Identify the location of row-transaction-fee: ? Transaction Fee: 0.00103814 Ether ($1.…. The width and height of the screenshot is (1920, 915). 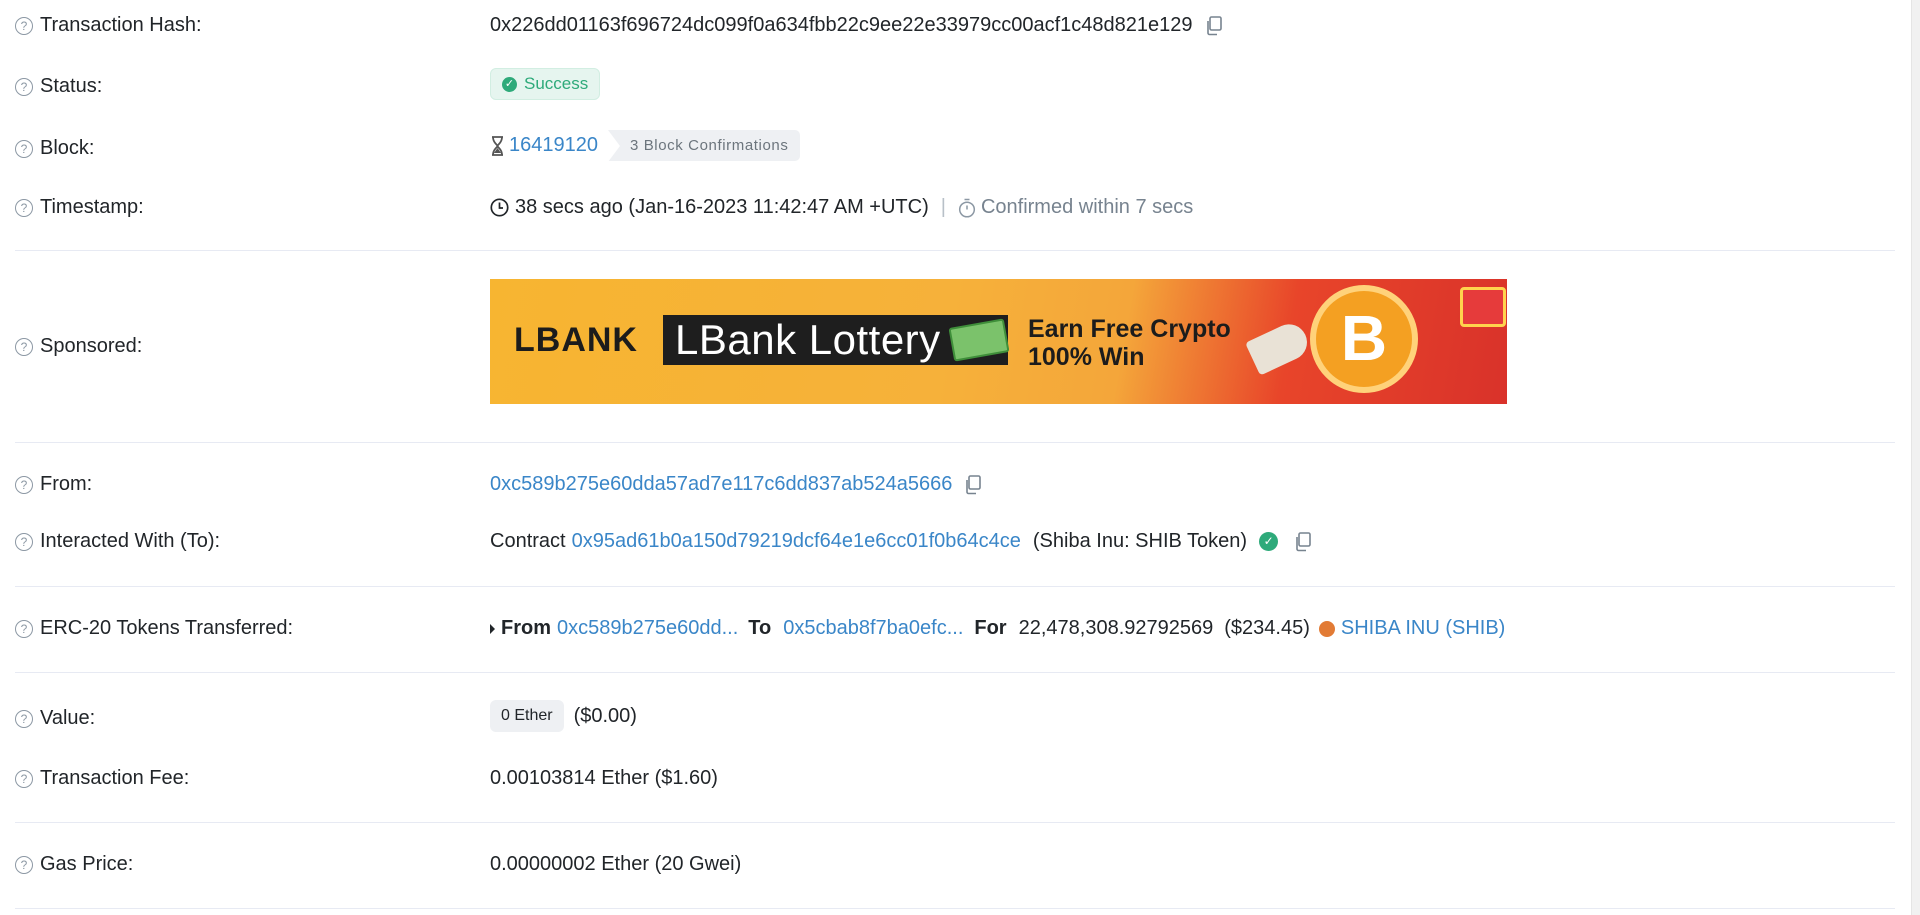
(955, 779).